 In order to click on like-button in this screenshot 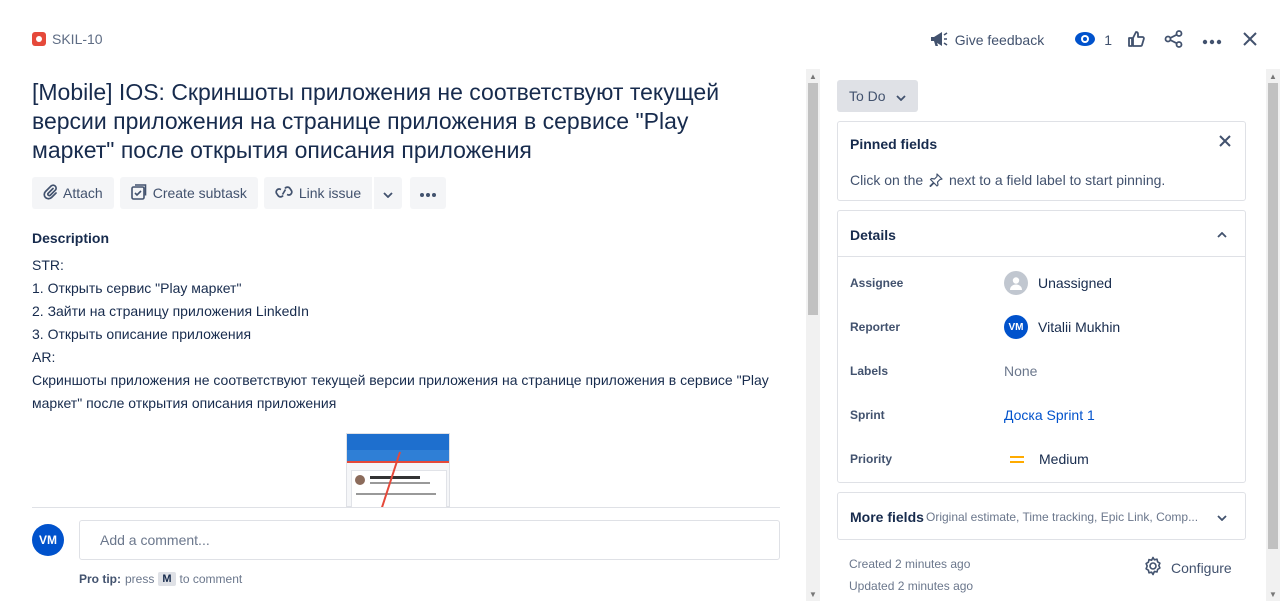, I will do `click(1136, 40)`.